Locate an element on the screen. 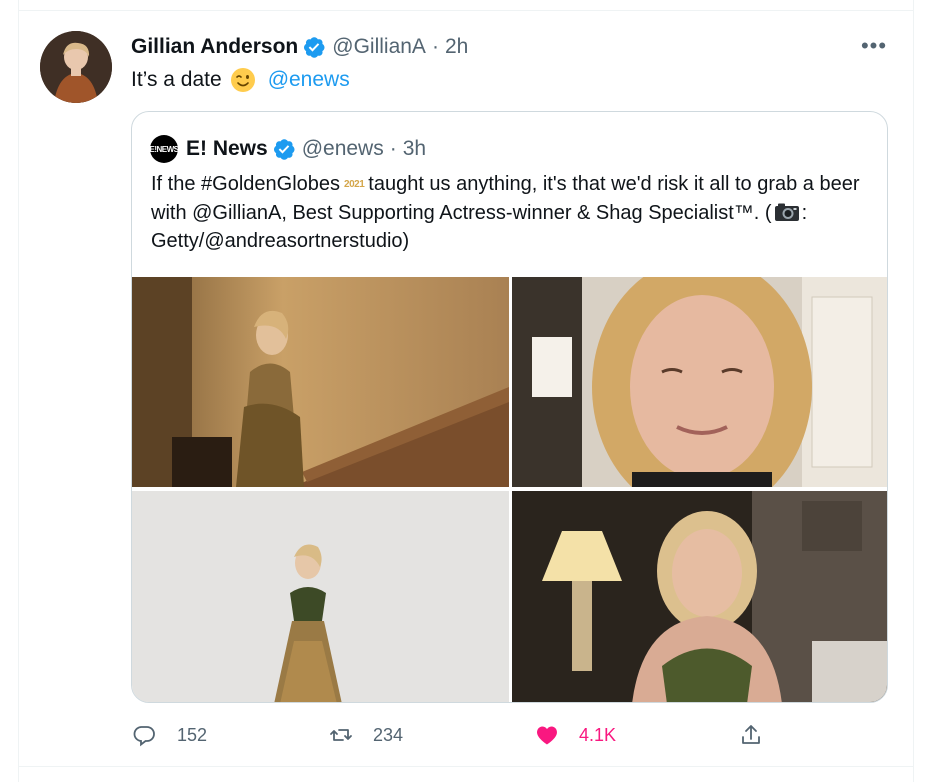 Image resolution: width=926 pixels, height=782 pixels. mention-link: @enews is located at coordinates (309, 80).